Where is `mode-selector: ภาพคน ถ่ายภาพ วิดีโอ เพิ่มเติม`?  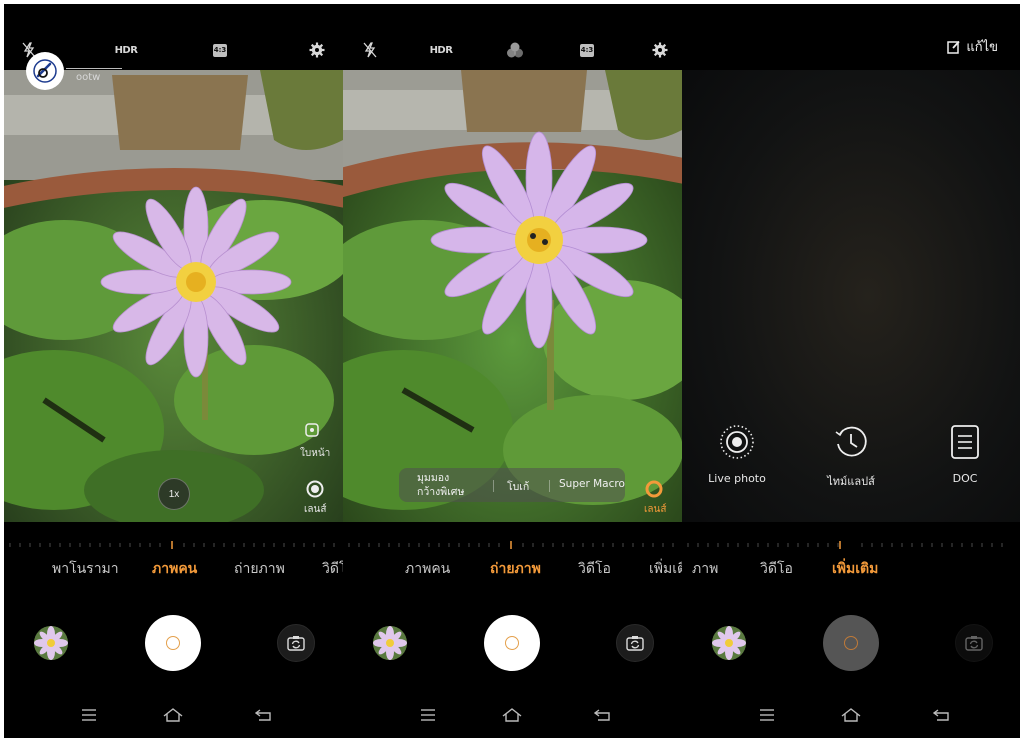
mode-selector: ภาพคน ถ่ายภาพ วิดีโอ เพิ่มเติม is located at coordinates (512, 570).